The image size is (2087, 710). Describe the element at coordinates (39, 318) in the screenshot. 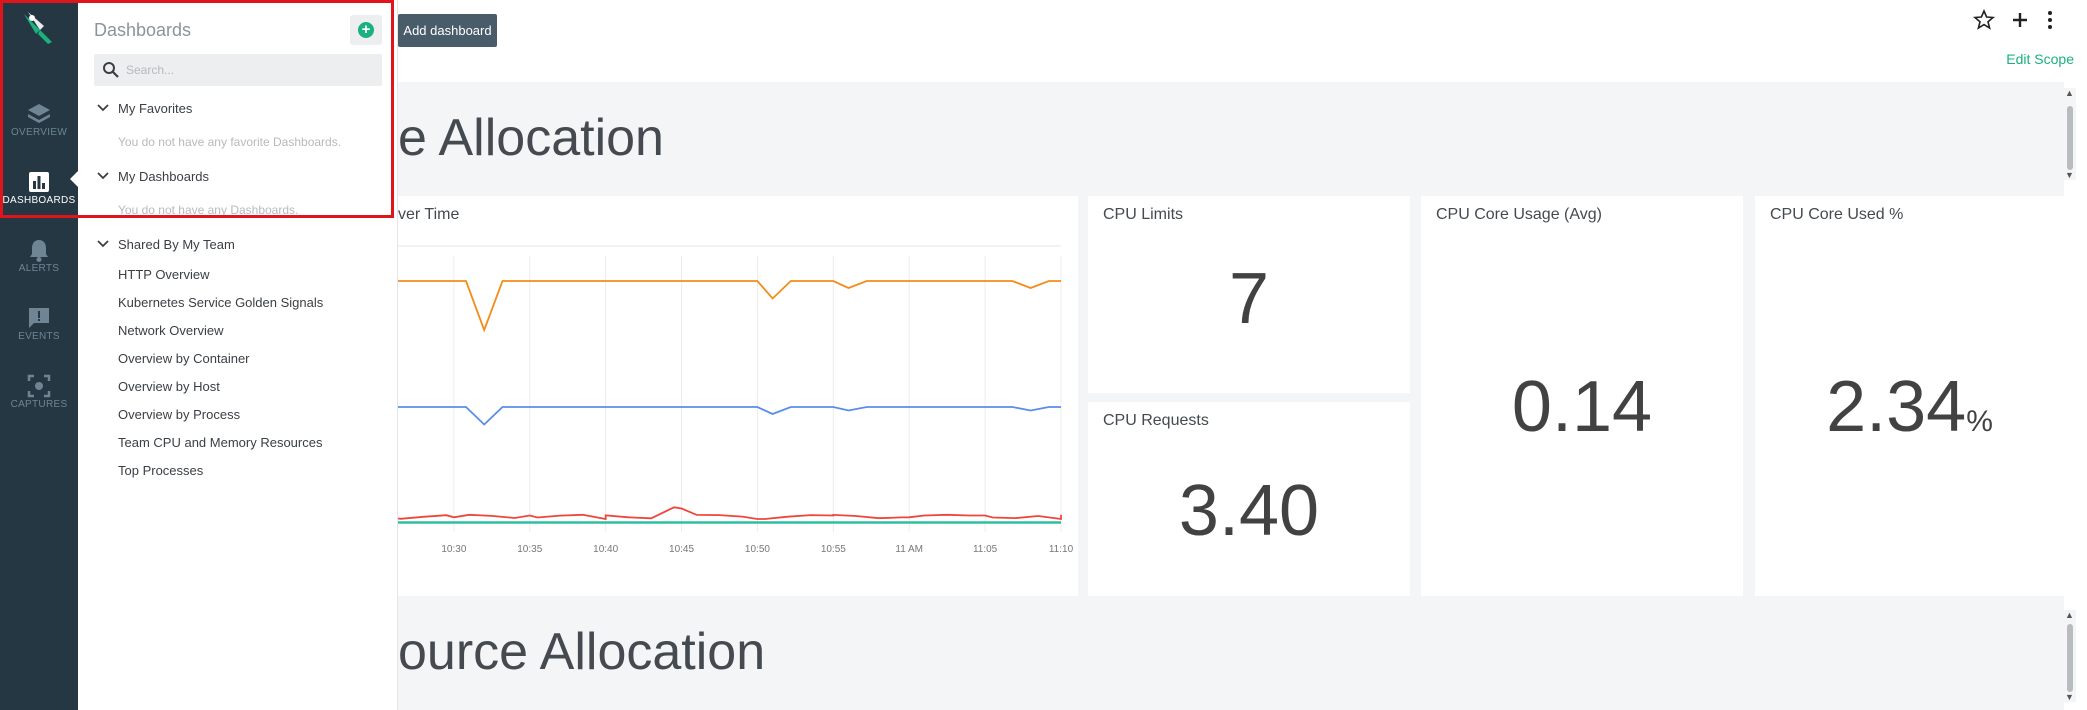

I see `chat-alert-icon` at that location.